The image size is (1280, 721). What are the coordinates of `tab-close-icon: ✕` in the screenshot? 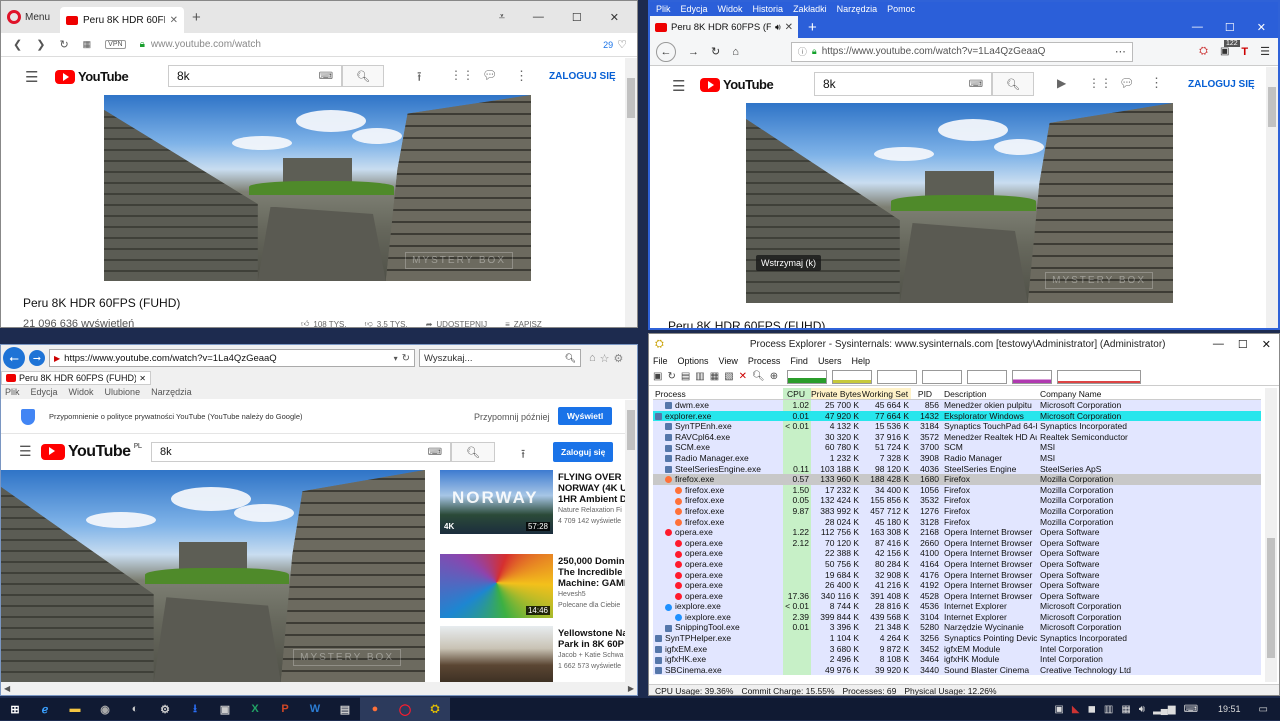 It's located at (789, 27).